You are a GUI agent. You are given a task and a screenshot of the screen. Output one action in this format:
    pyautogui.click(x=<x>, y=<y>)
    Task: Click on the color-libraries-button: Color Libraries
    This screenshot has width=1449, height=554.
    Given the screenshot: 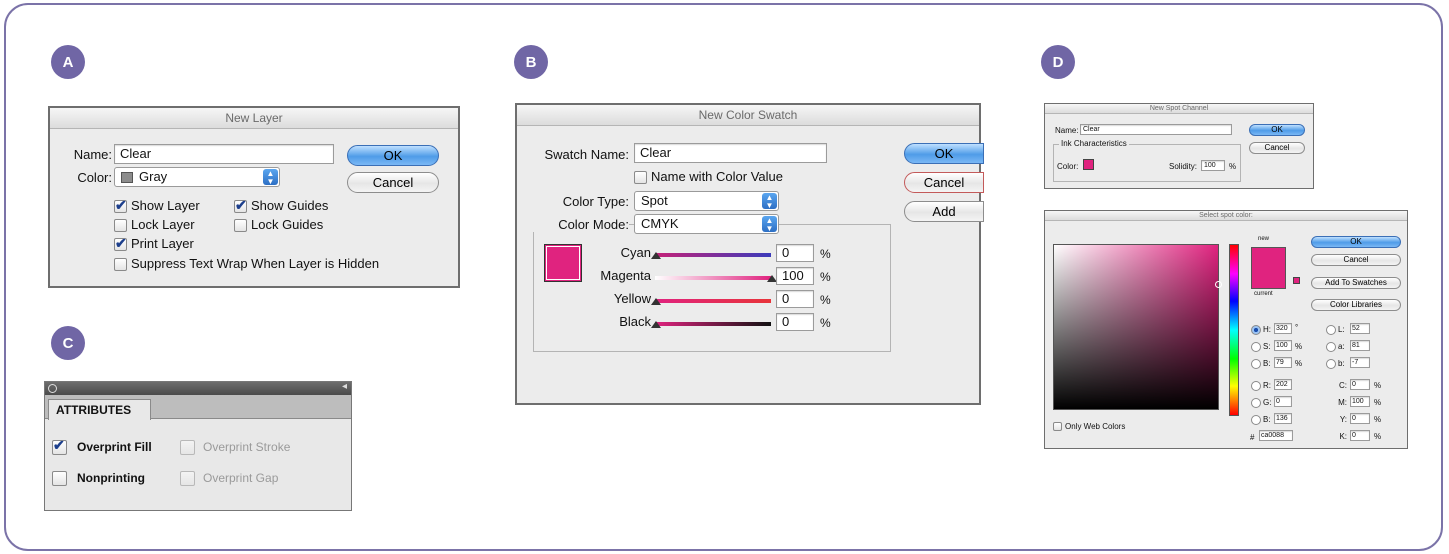 What is the action you would take?
    pyautogui.click(x=1356, y=305)
    